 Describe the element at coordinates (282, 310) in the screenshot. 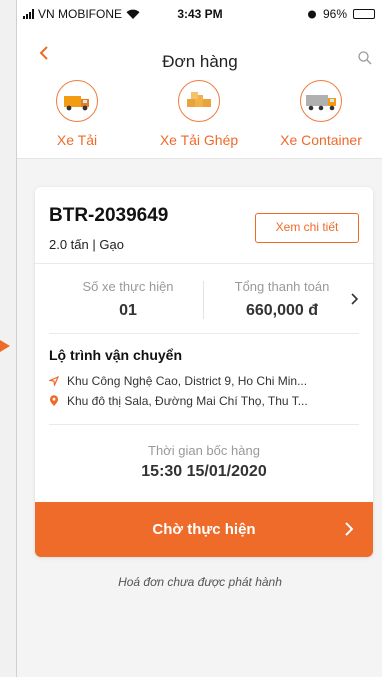

I see `total-payment-value: 660,000 đ` at that location.